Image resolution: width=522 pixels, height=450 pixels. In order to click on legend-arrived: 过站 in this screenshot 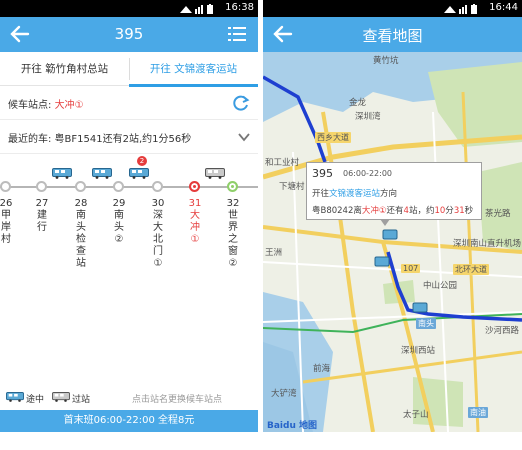, I will do `click(81, 400)`.